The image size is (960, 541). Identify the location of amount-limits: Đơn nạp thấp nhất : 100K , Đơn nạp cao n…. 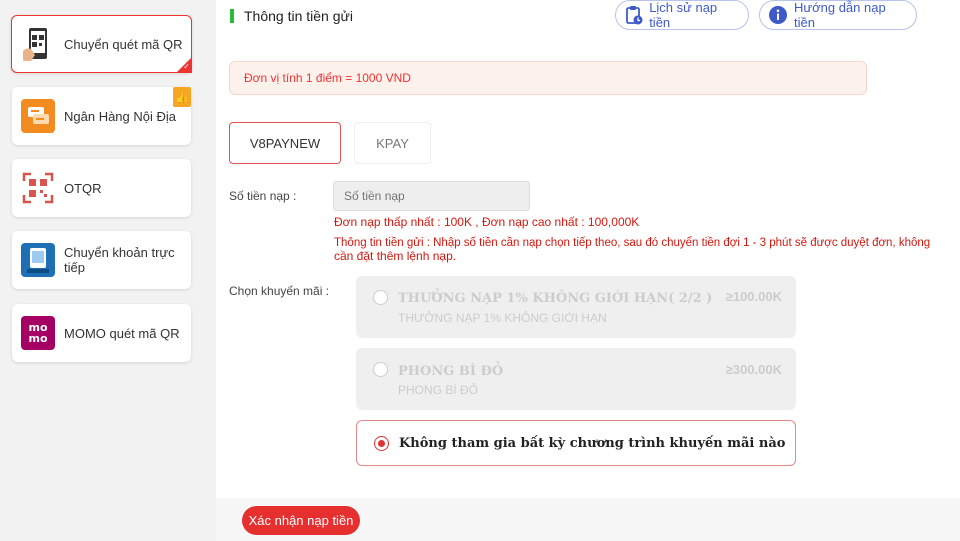
(487, 222).